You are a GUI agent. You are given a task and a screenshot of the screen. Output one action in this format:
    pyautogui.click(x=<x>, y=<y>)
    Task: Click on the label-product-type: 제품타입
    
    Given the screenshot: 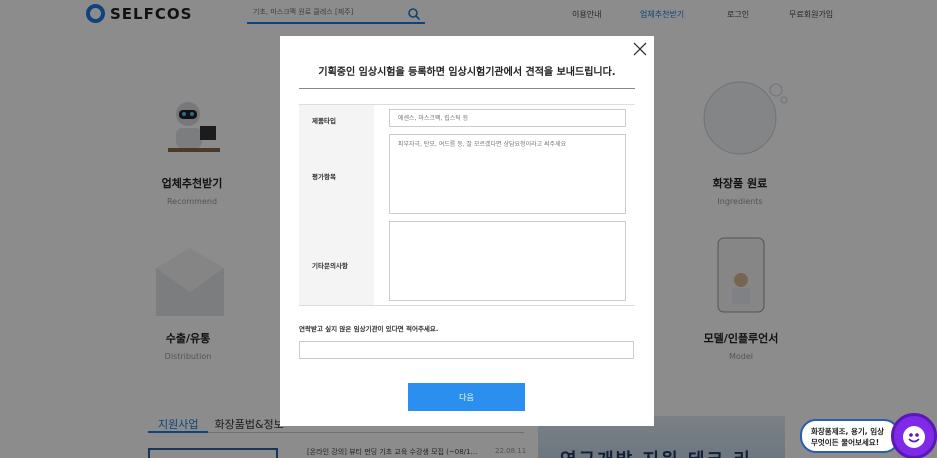 What is the action you would take?
    pyautogui.click(x=324, y=121)
    